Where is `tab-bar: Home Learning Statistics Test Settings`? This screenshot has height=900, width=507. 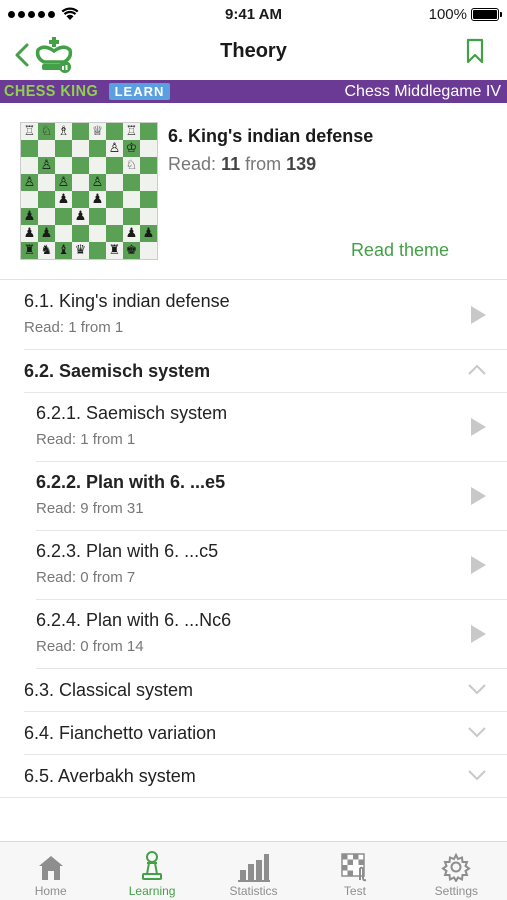
tab-bar: Home Learning Statistics Test Settings is located at coordinates (253, 870).